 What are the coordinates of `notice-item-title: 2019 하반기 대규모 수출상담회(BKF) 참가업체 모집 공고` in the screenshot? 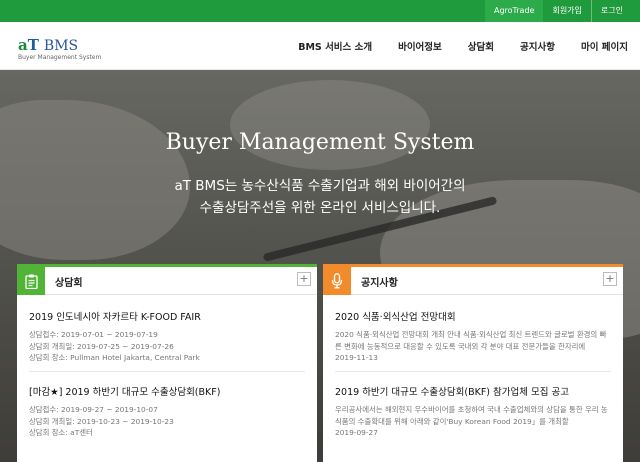 It's located at (473, 391).